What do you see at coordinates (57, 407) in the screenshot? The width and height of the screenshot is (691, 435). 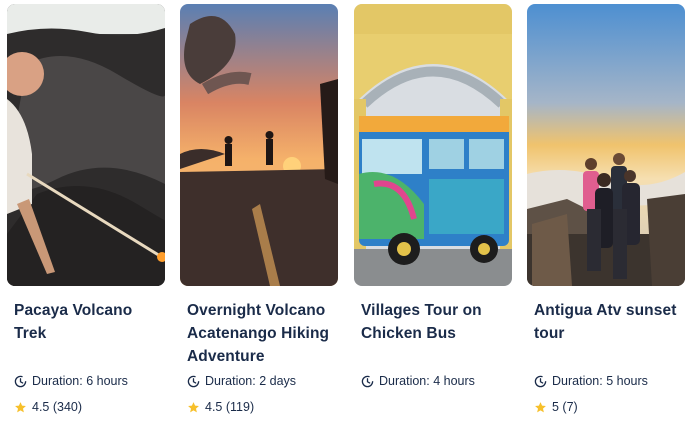 I see `rating-text: 4.5 (340)` at bounding box center [57, 407].